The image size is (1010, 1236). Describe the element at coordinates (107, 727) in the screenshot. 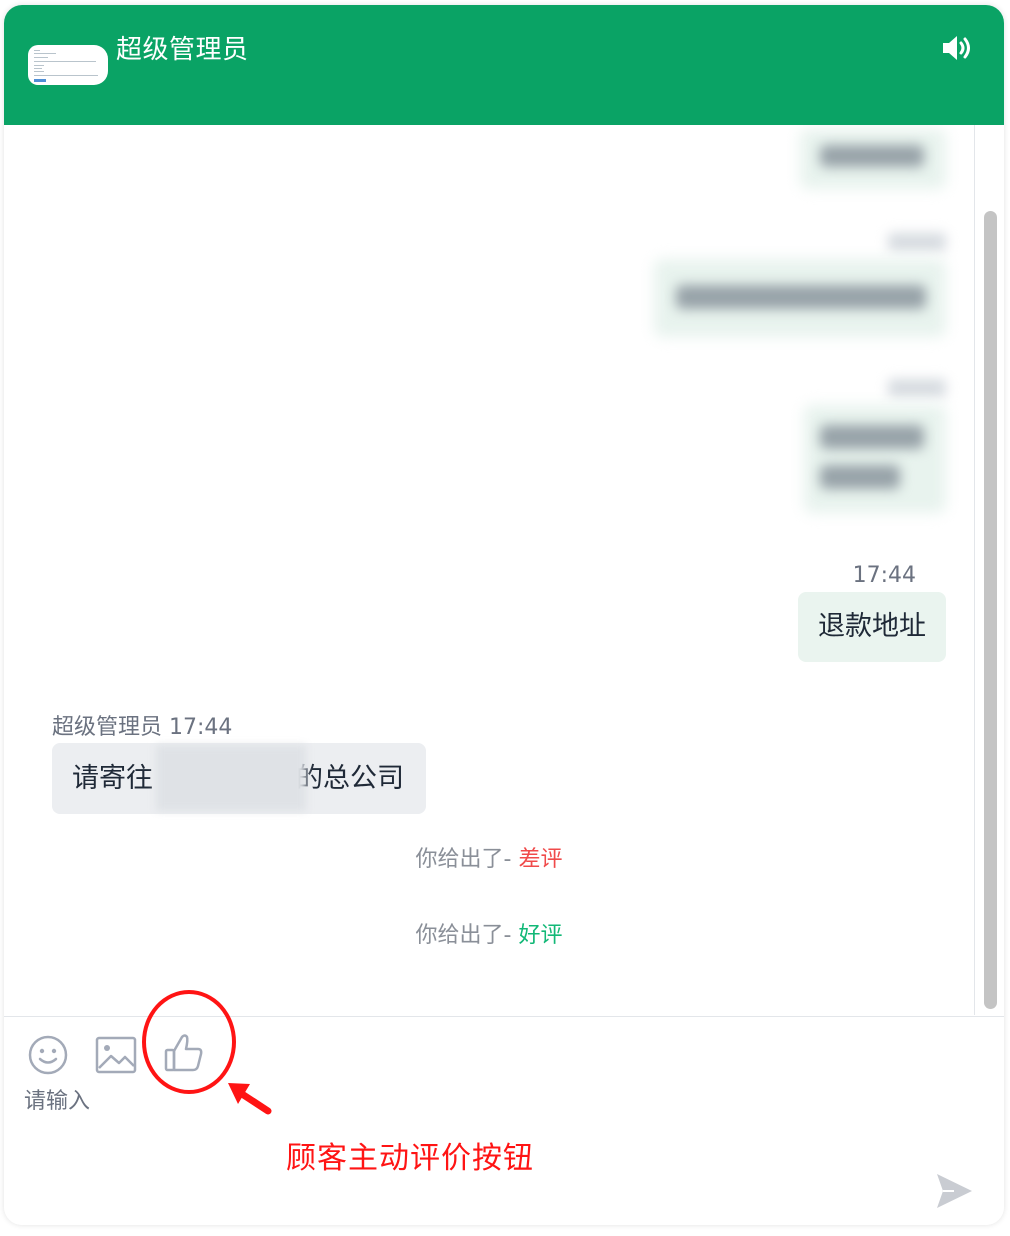

I see `sender-name: 超级管理员` at that location.